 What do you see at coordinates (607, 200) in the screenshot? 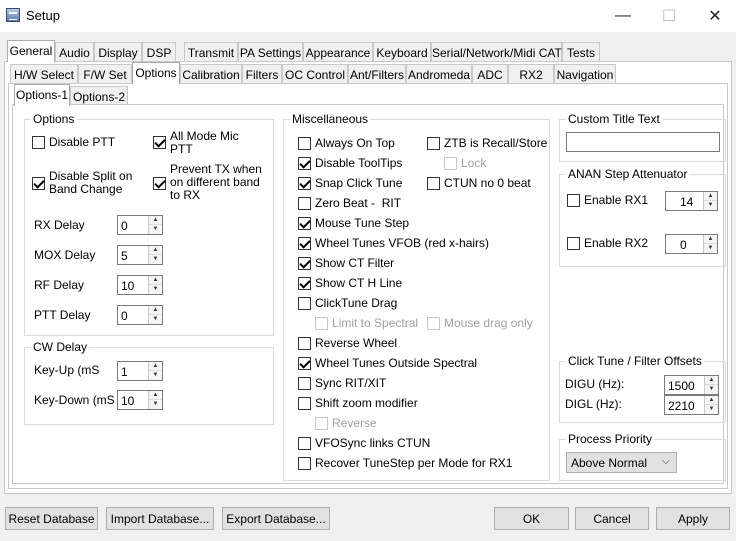
I see `enable-rx1-checkbox: Enable RX1` at bounding box center [607, 200].